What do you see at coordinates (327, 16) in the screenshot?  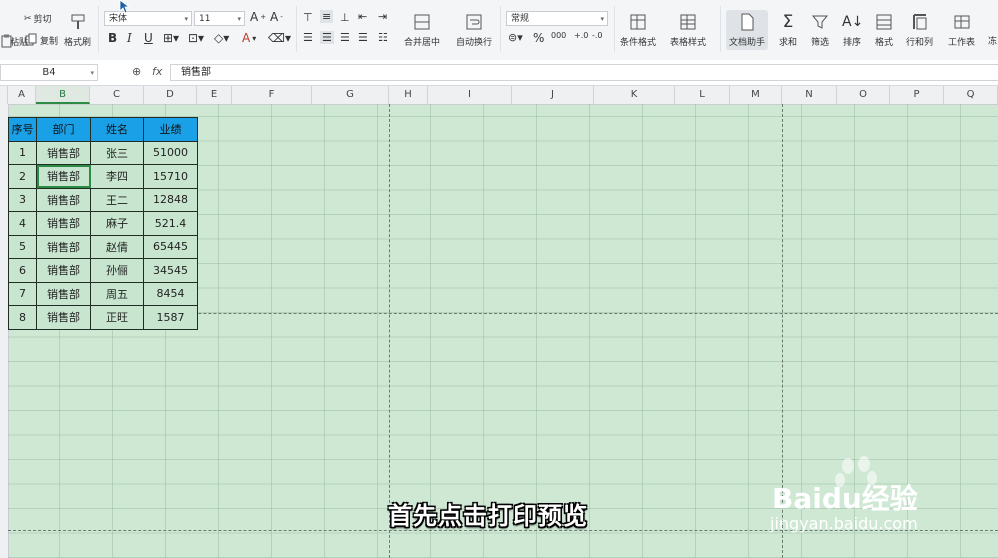 I see `align-middle-icon: ≡` at bounding box center [327, 16].